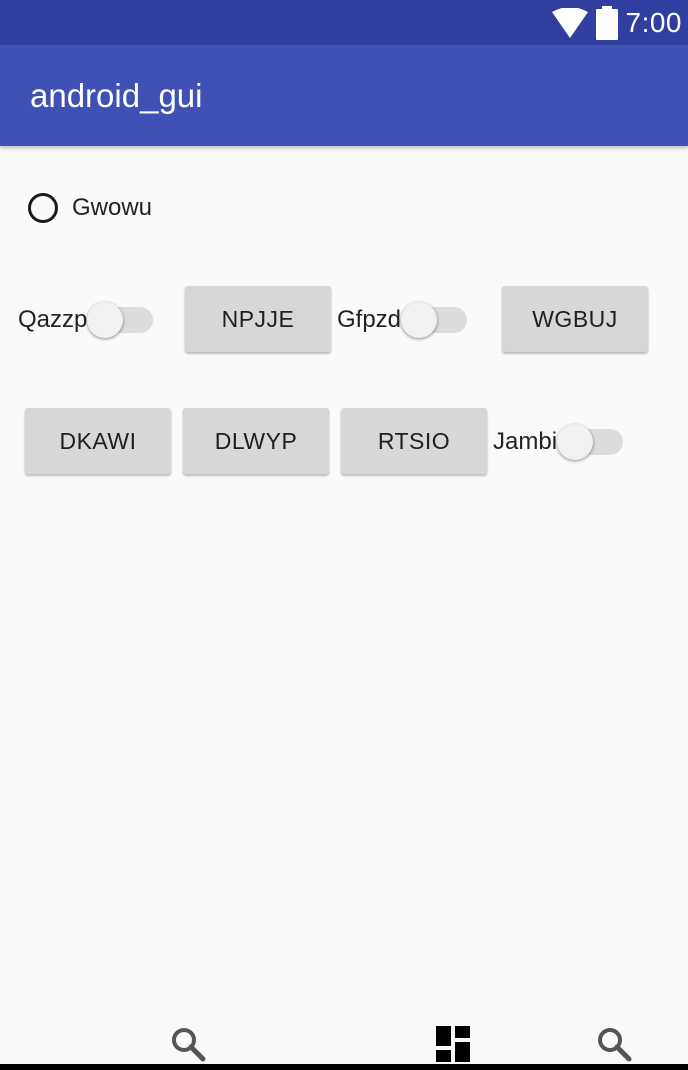  What do you see at coordinates (258, 319) in the screenshot?
I see `npjje-button: NPJJE` at bounding box center [258, 319].